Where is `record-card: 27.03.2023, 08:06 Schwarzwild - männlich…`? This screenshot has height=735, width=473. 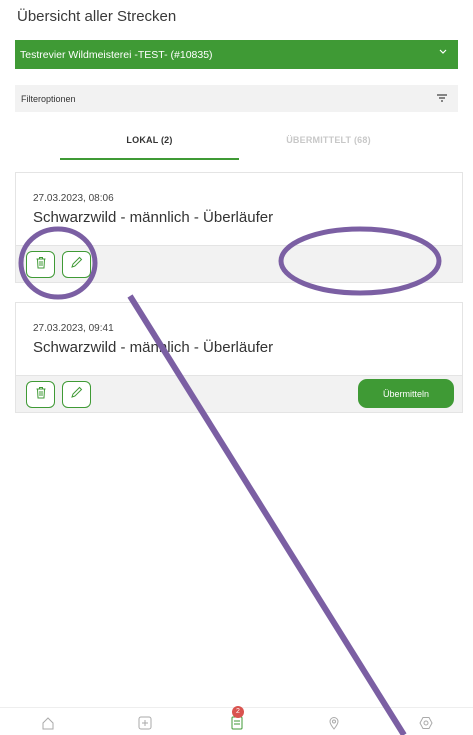
record-card: 27.03.2023, 08:06 Schwarzwild - männlich… is located at coordinates (239, 227).